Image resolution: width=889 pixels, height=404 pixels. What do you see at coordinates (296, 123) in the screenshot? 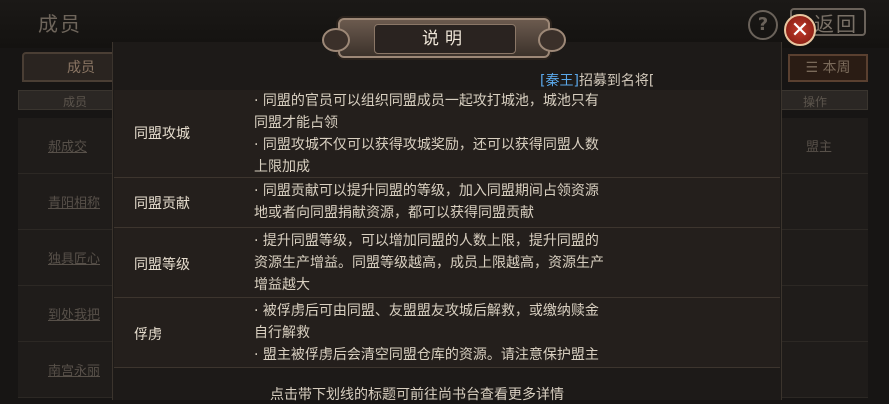
I see `rule-line: 同盟才能占领` at bounding box center [296, 123].